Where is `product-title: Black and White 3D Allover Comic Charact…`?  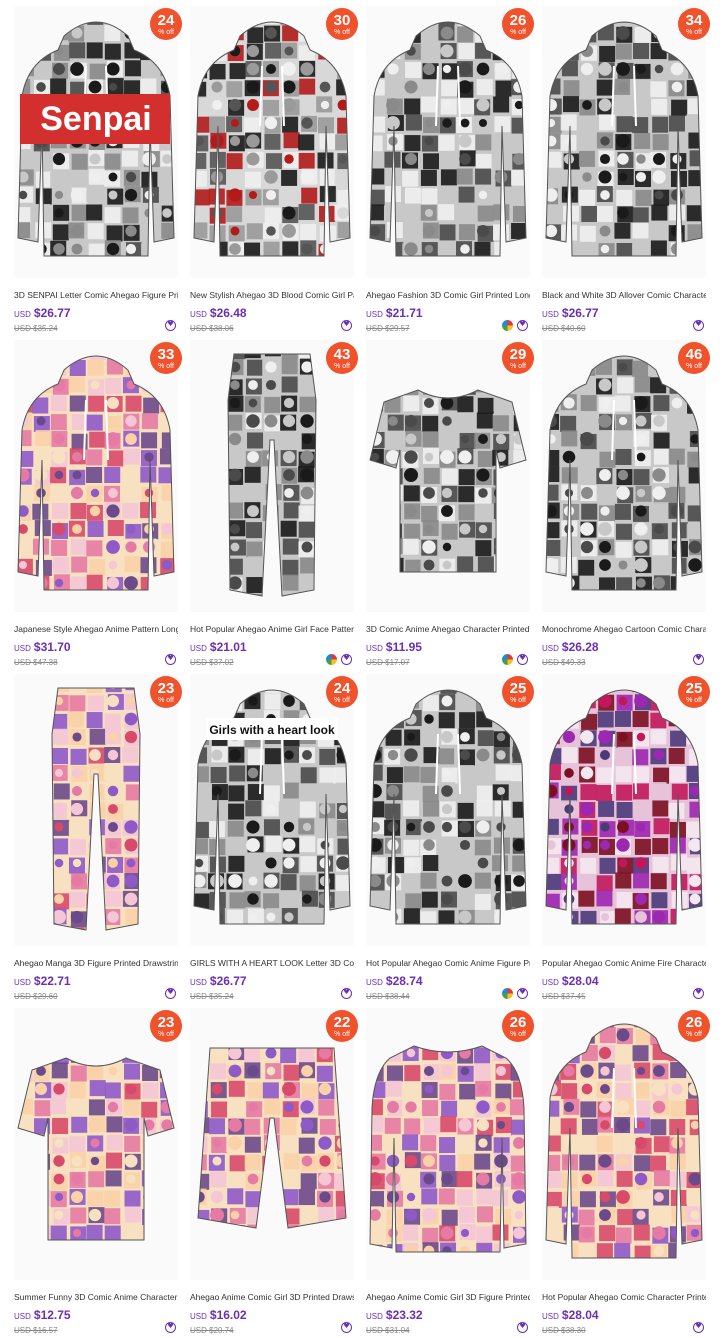
product-title: Black and White 3D Allover Comic Charact… is located at coordinates (624, 295).